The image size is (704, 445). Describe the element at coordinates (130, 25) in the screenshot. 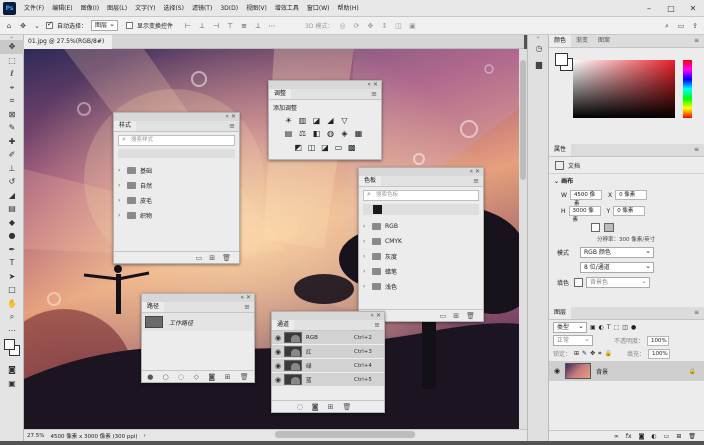

I see `show-transform-checkbox` at that location.